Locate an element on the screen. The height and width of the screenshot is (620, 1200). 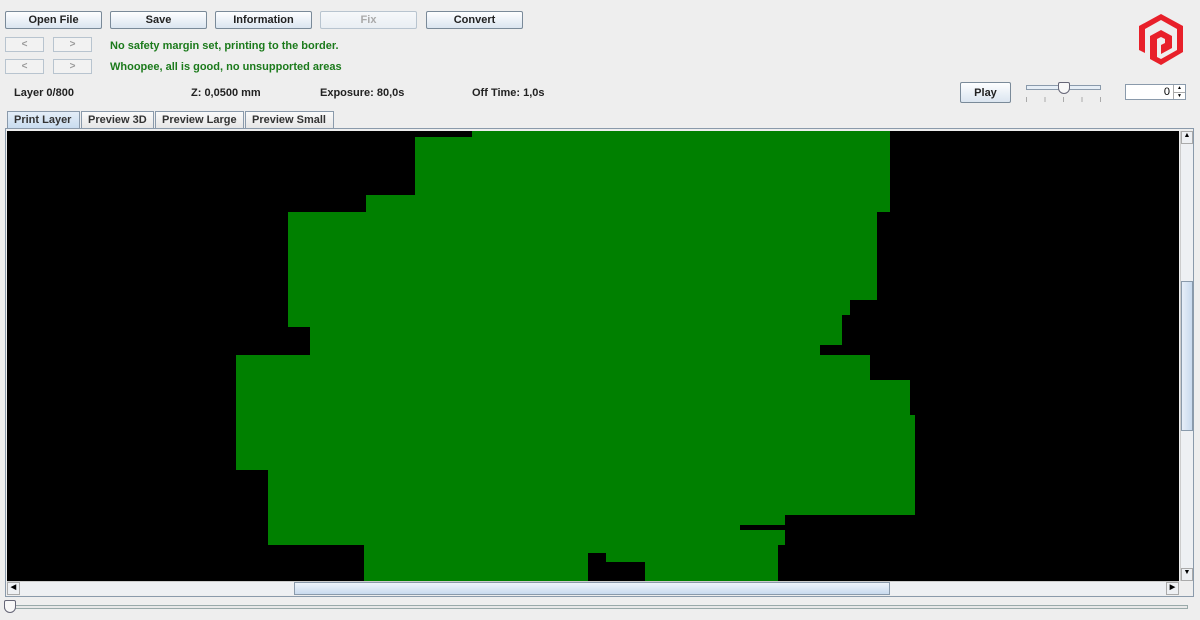
spinner-up-icon: ▲ is located at coordinates (1179, 88).